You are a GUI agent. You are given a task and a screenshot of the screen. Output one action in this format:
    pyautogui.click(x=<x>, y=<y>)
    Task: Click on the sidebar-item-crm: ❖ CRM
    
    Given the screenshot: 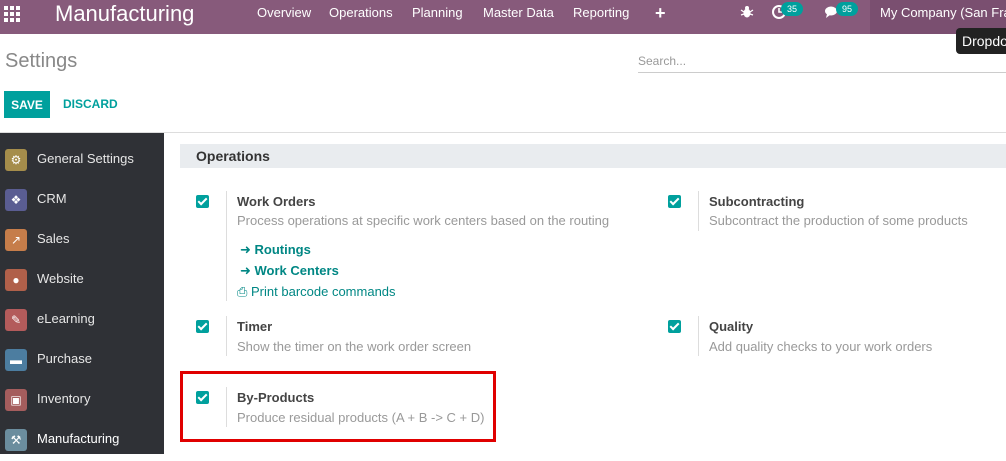 What is the action you would take?
    pyautogui.click(x=82, y=201)
    